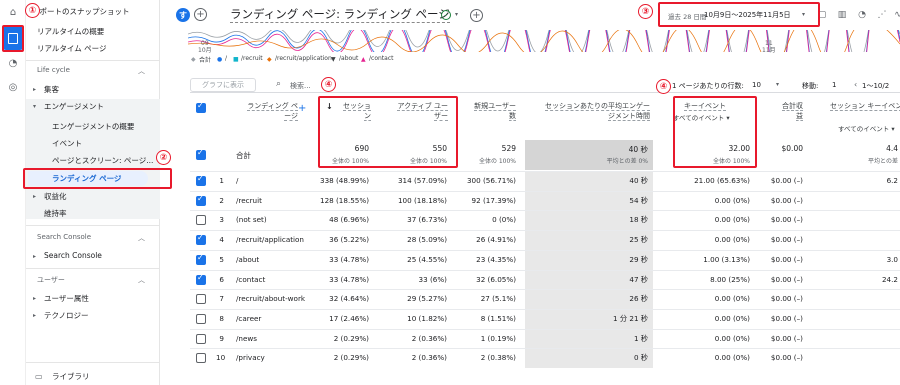 Image resolution: width=900 pixels, height=385 pixels. Describe the element at coordinates (784, 111) in the screenshot. I see `header-total-revenue: 合計収益` at that location.